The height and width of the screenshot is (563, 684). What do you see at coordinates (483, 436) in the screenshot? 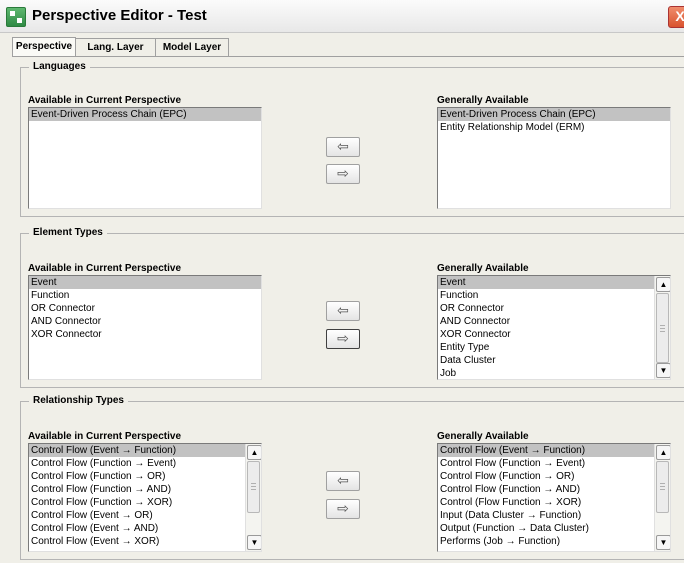
I see `relationship-types-general-label: Generally Available` at bounding box center [483, 436].